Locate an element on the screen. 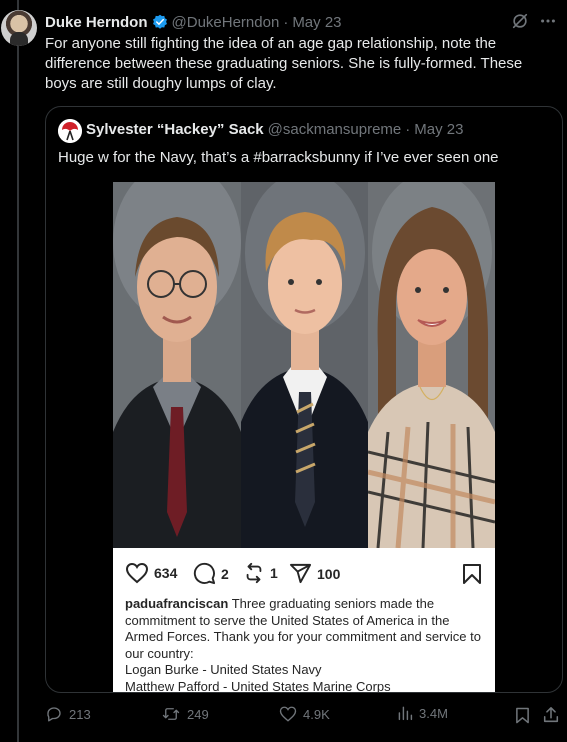 The width and height of the screenshot is (567, 742). tweet-header: Duke Herndon @DukeHerndon · May 23 is located at coordinates (193, 22).